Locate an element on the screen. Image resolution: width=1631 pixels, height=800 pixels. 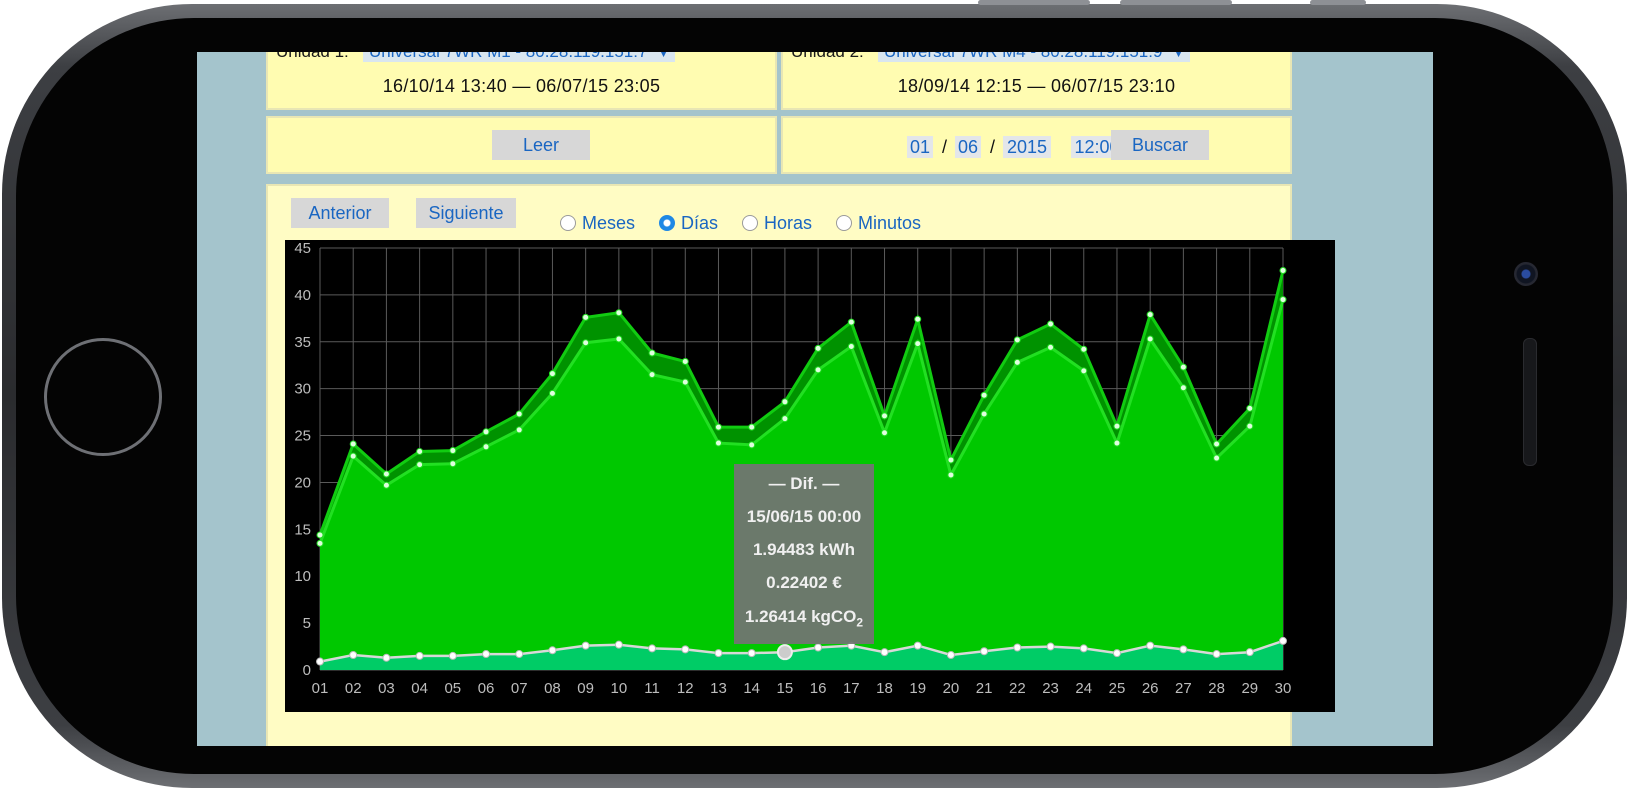
anterior-button: Anterior is located at coordinates (340, 213).